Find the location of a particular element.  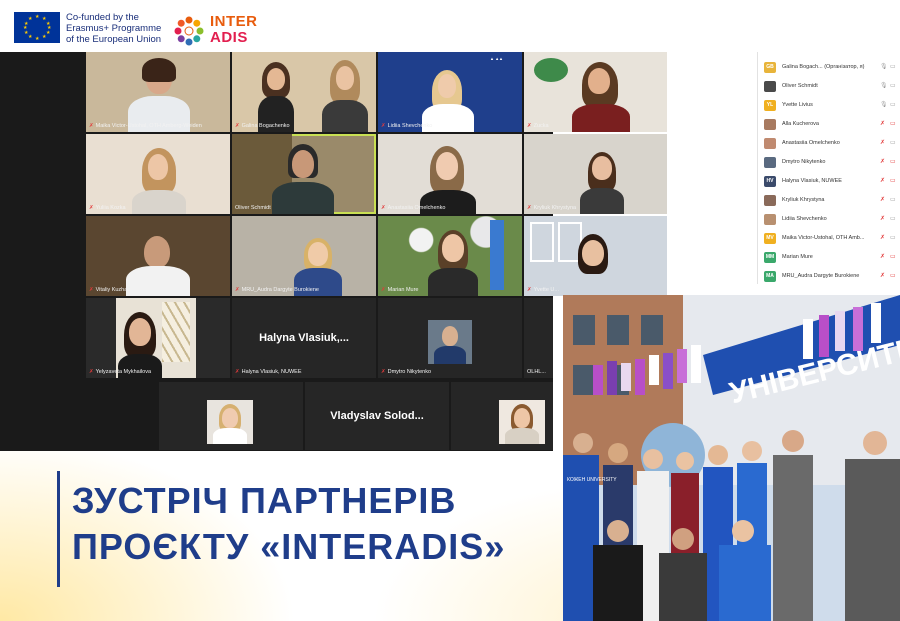

participant-name: Dmytro Nikytenko is located at coordinates (804, 162).